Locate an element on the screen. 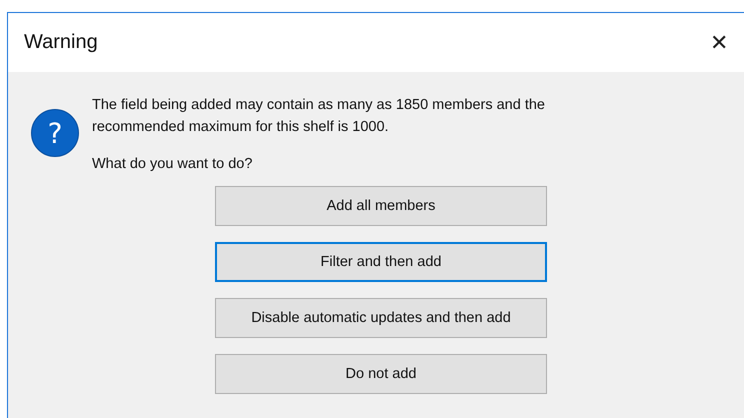  question-text: What do you want to do? is located at coordinates (173, 164).